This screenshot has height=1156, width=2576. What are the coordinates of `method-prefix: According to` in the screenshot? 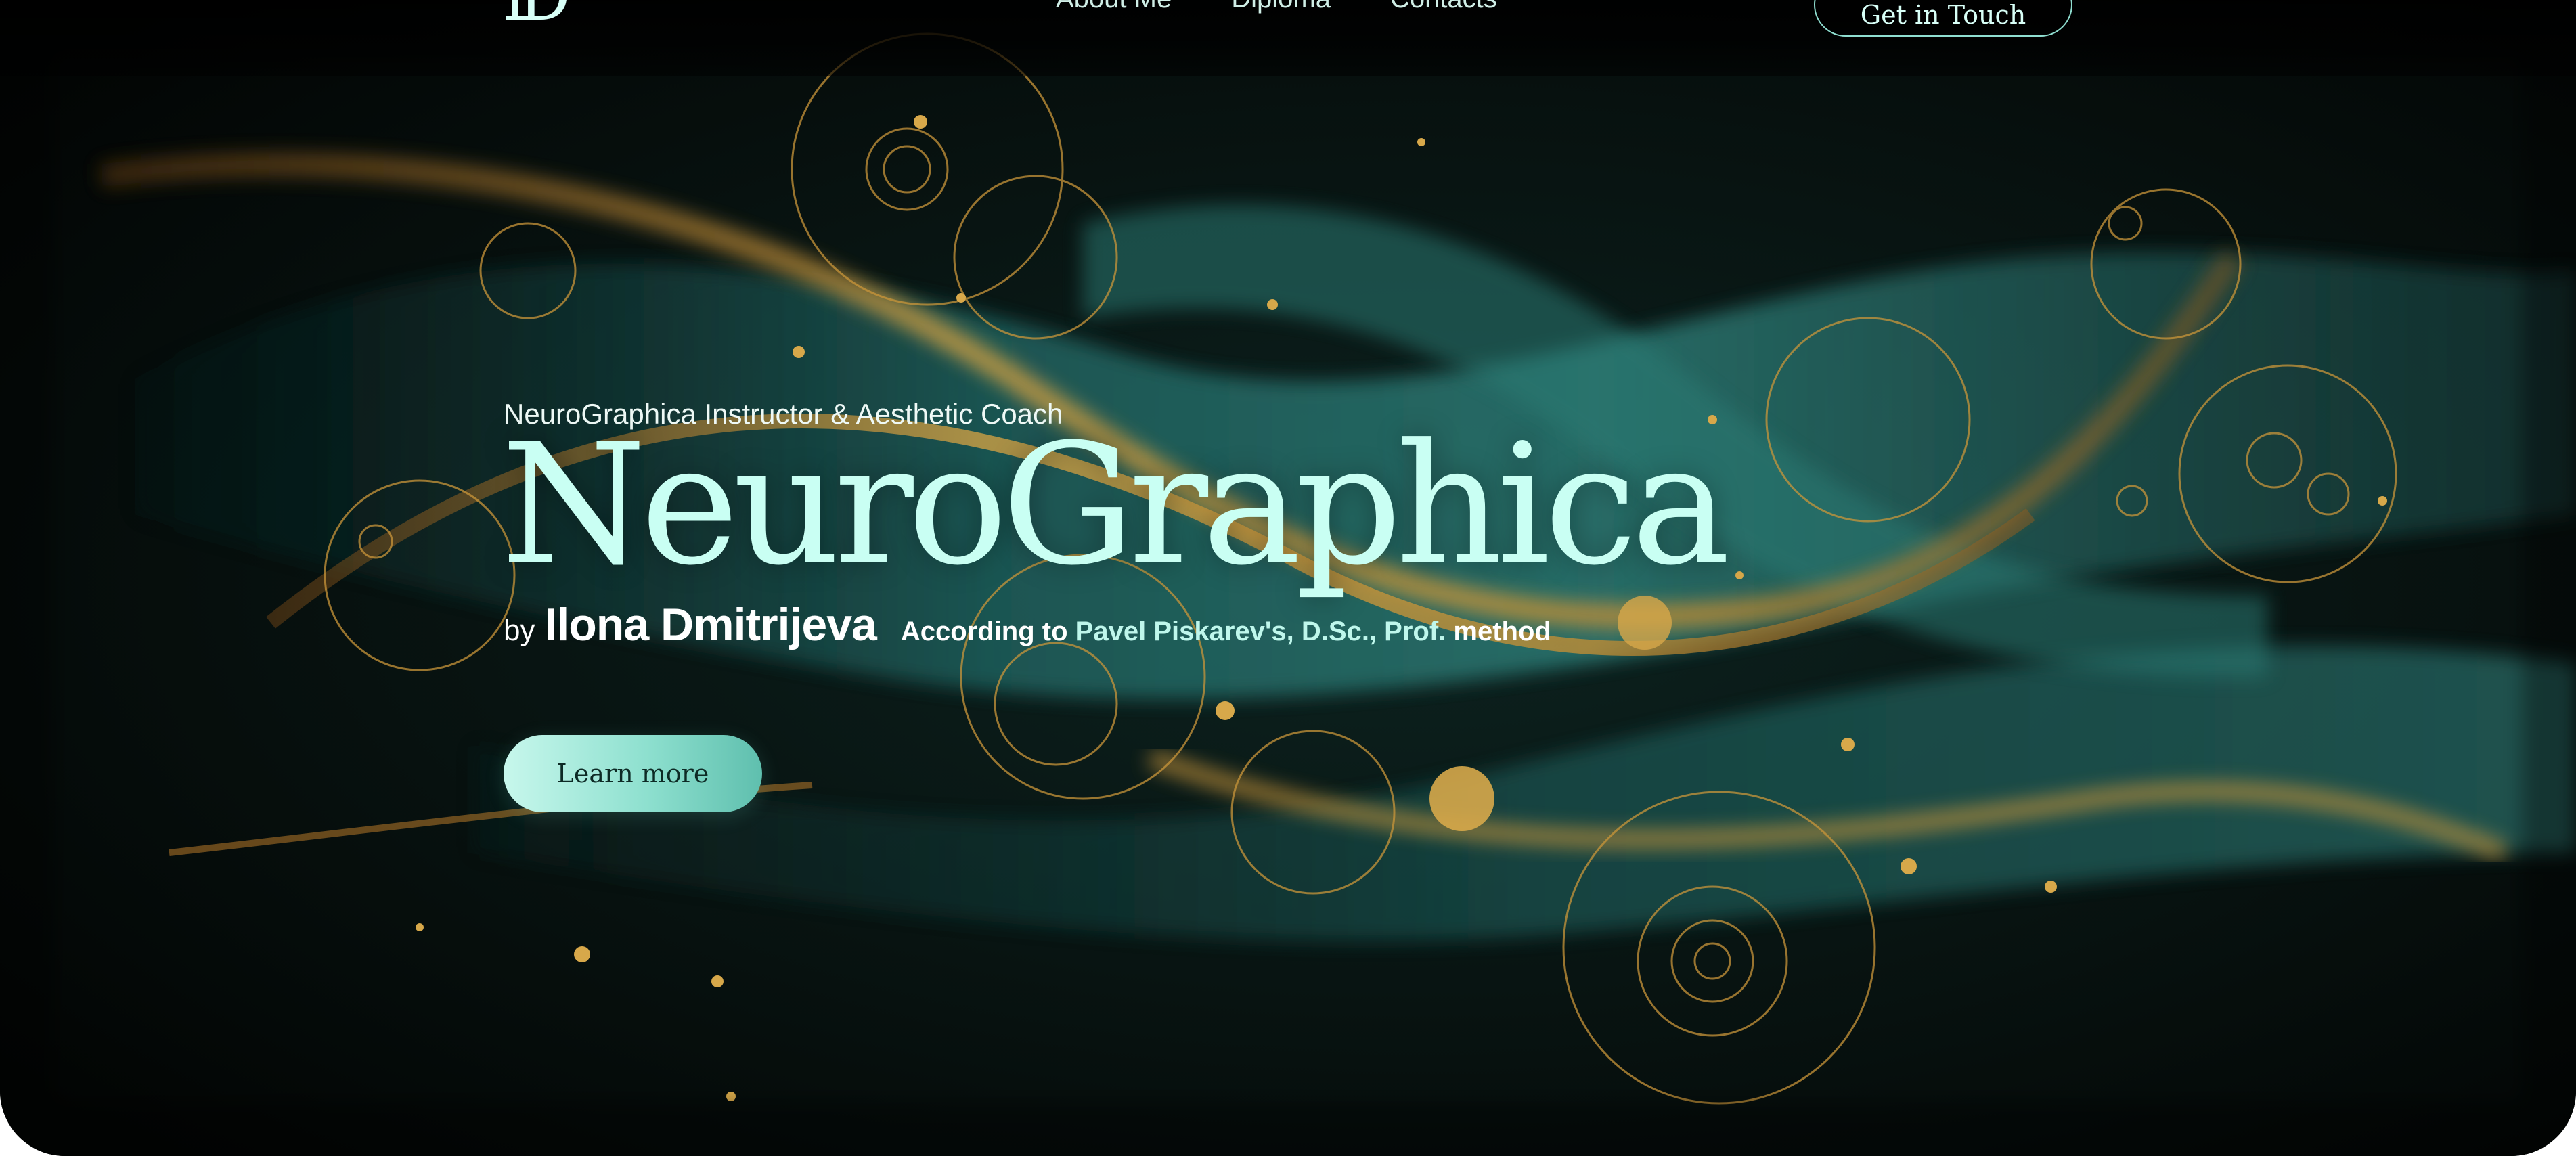 It's located at (984, 631).